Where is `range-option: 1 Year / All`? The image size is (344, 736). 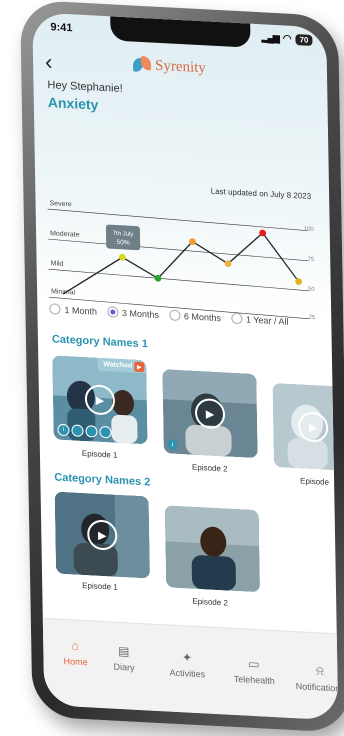 range-option: 1 Year / All is located at coordinates (259, 319).